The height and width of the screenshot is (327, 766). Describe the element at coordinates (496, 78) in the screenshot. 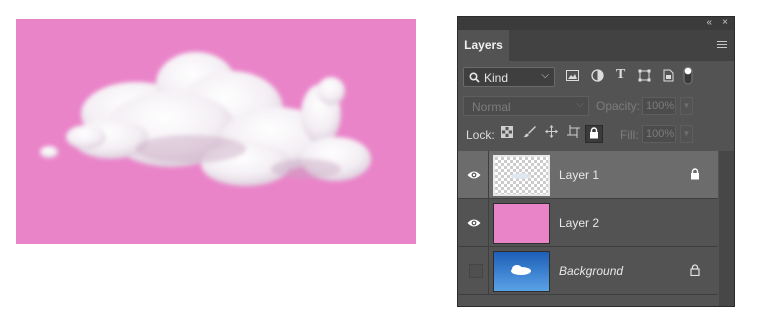

I see `filter-kind-label: Kind` at that location.